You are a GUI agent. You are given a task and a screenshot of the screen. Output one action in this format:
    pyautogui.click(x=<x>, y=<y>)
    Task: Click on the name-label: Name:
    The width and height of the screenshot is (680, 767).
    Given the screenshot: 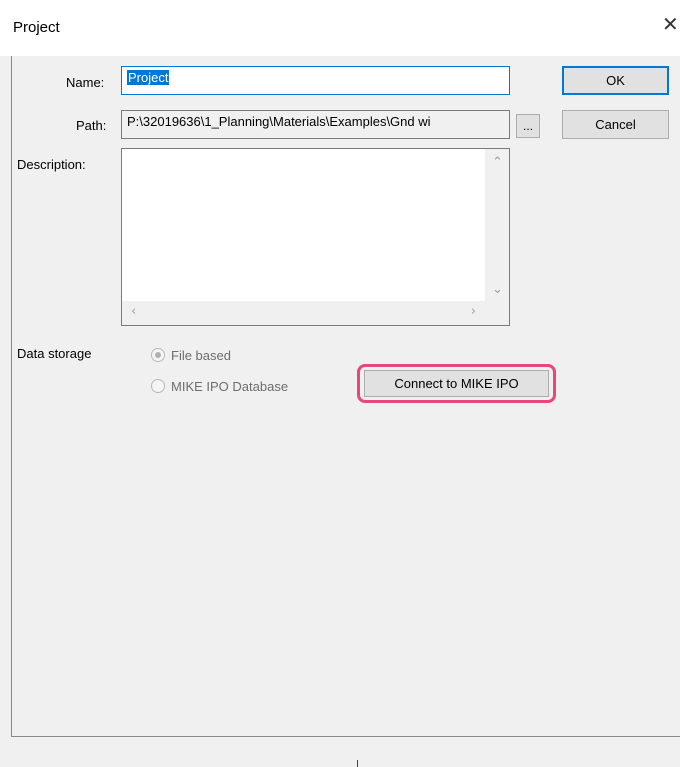 What is the action you would take?
    pyautogui.click(x=85, y=82)
    